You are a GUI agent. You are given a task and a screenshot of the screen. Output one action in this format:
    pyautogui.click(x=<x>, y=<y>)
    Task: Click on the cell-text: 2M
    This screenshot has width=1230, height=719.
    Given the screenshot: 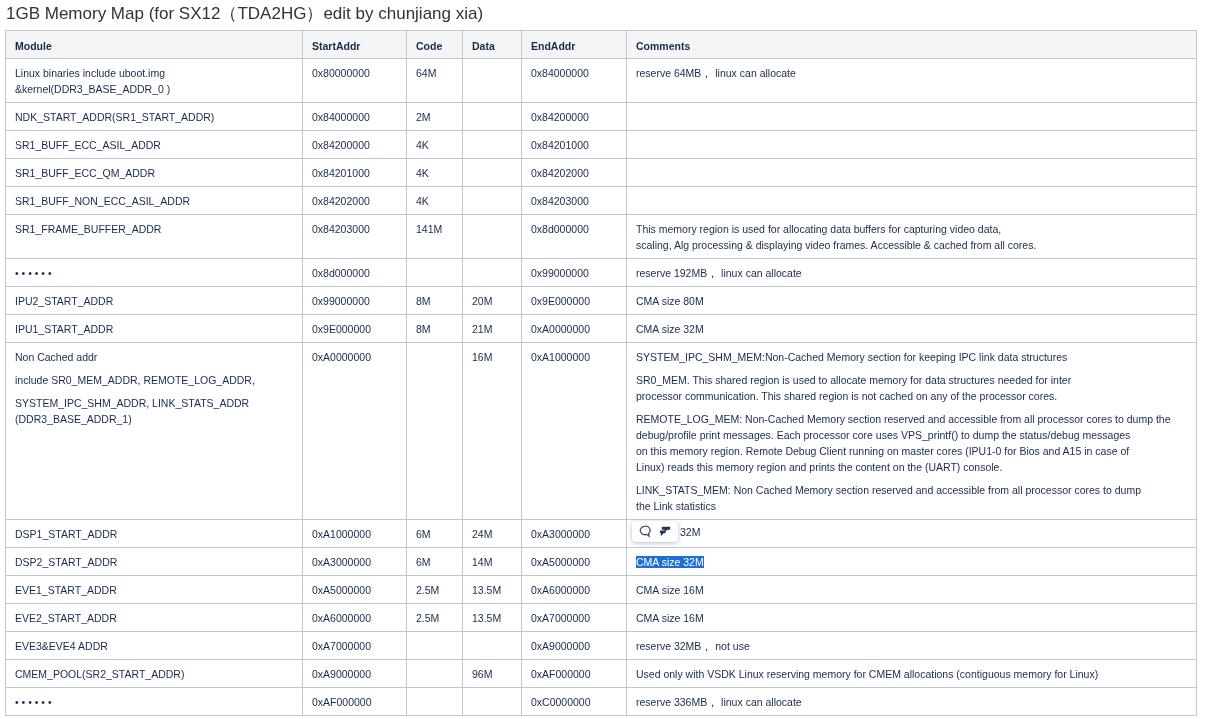 What is the action you would take?
    pyautogui.click(x=423, y=117)
    